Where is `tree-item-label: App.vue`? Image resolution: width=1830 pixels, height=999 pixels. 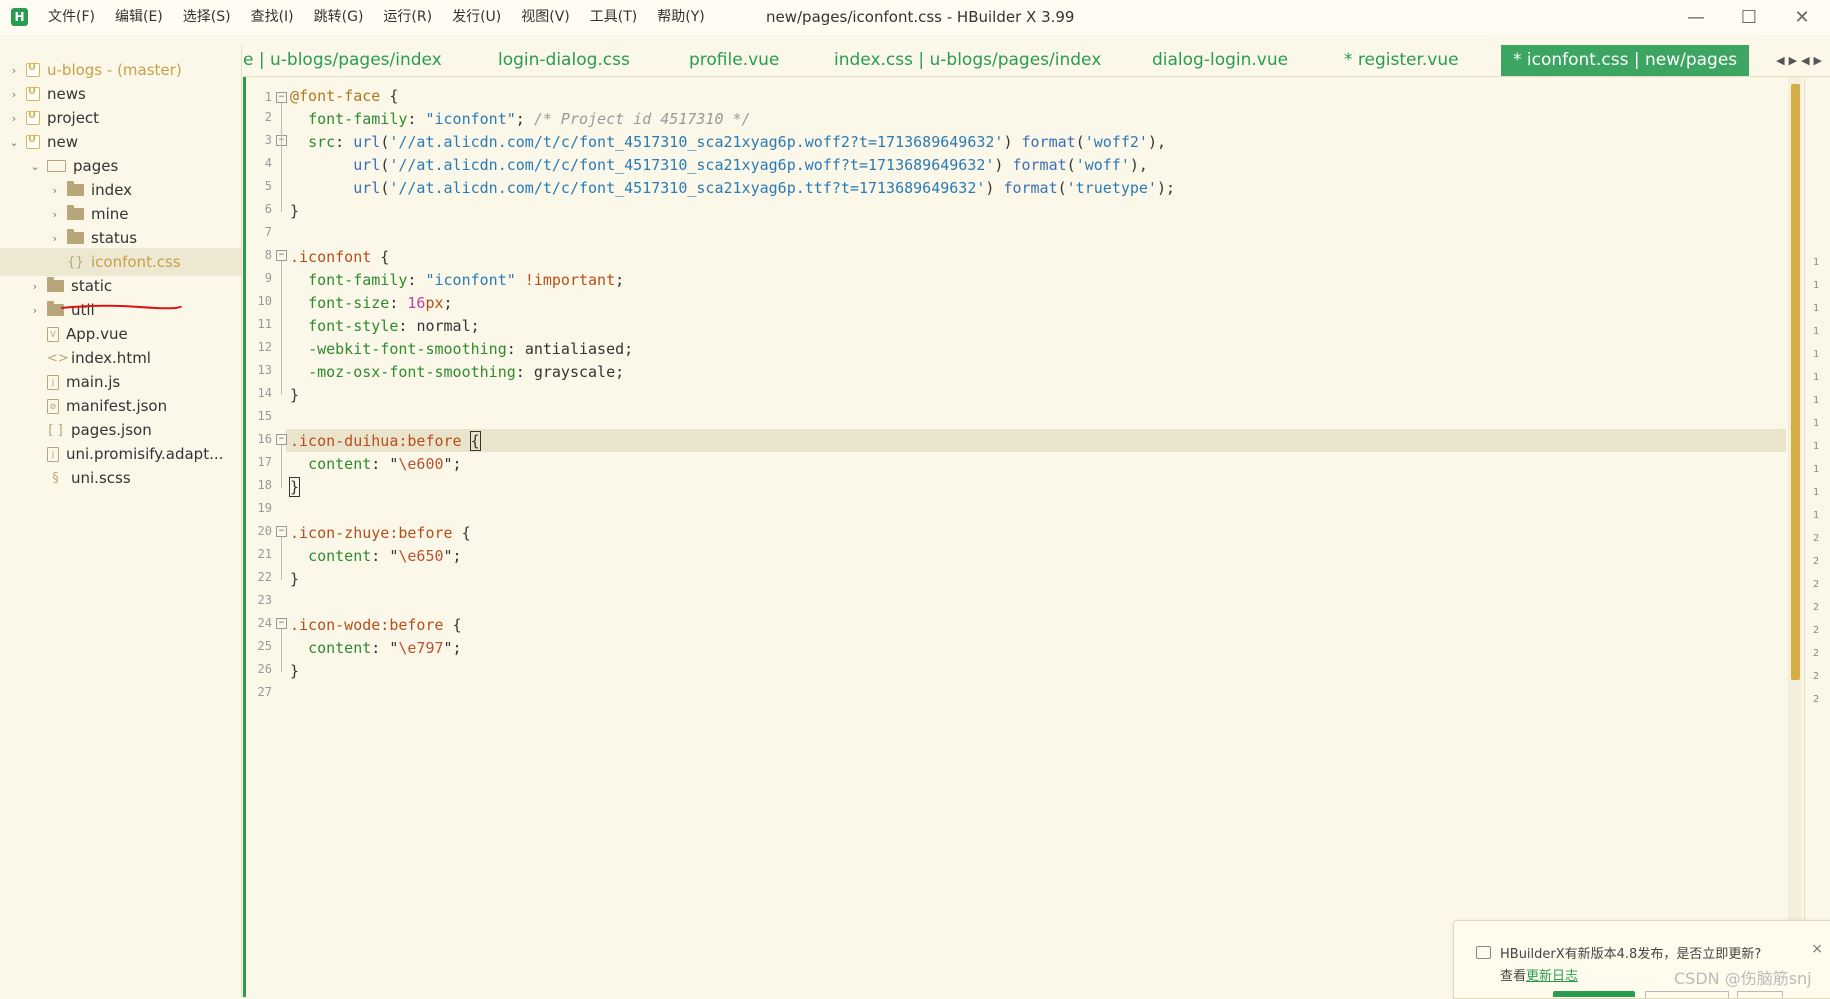 tree-item-label: App.vue is located at coordinates (97, 334).